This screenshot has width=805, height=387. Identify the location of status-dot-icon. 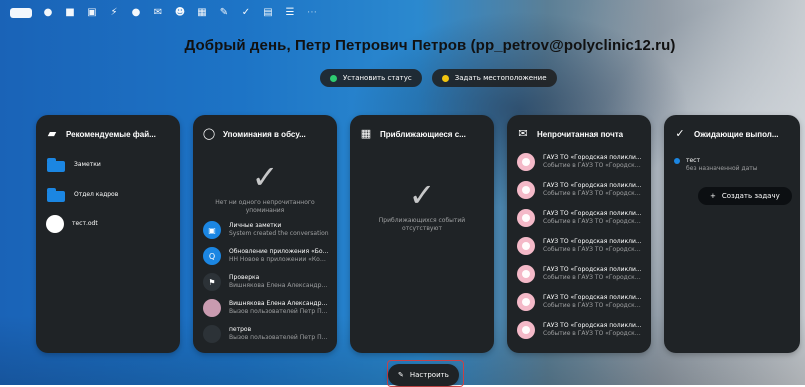
(333, 78).